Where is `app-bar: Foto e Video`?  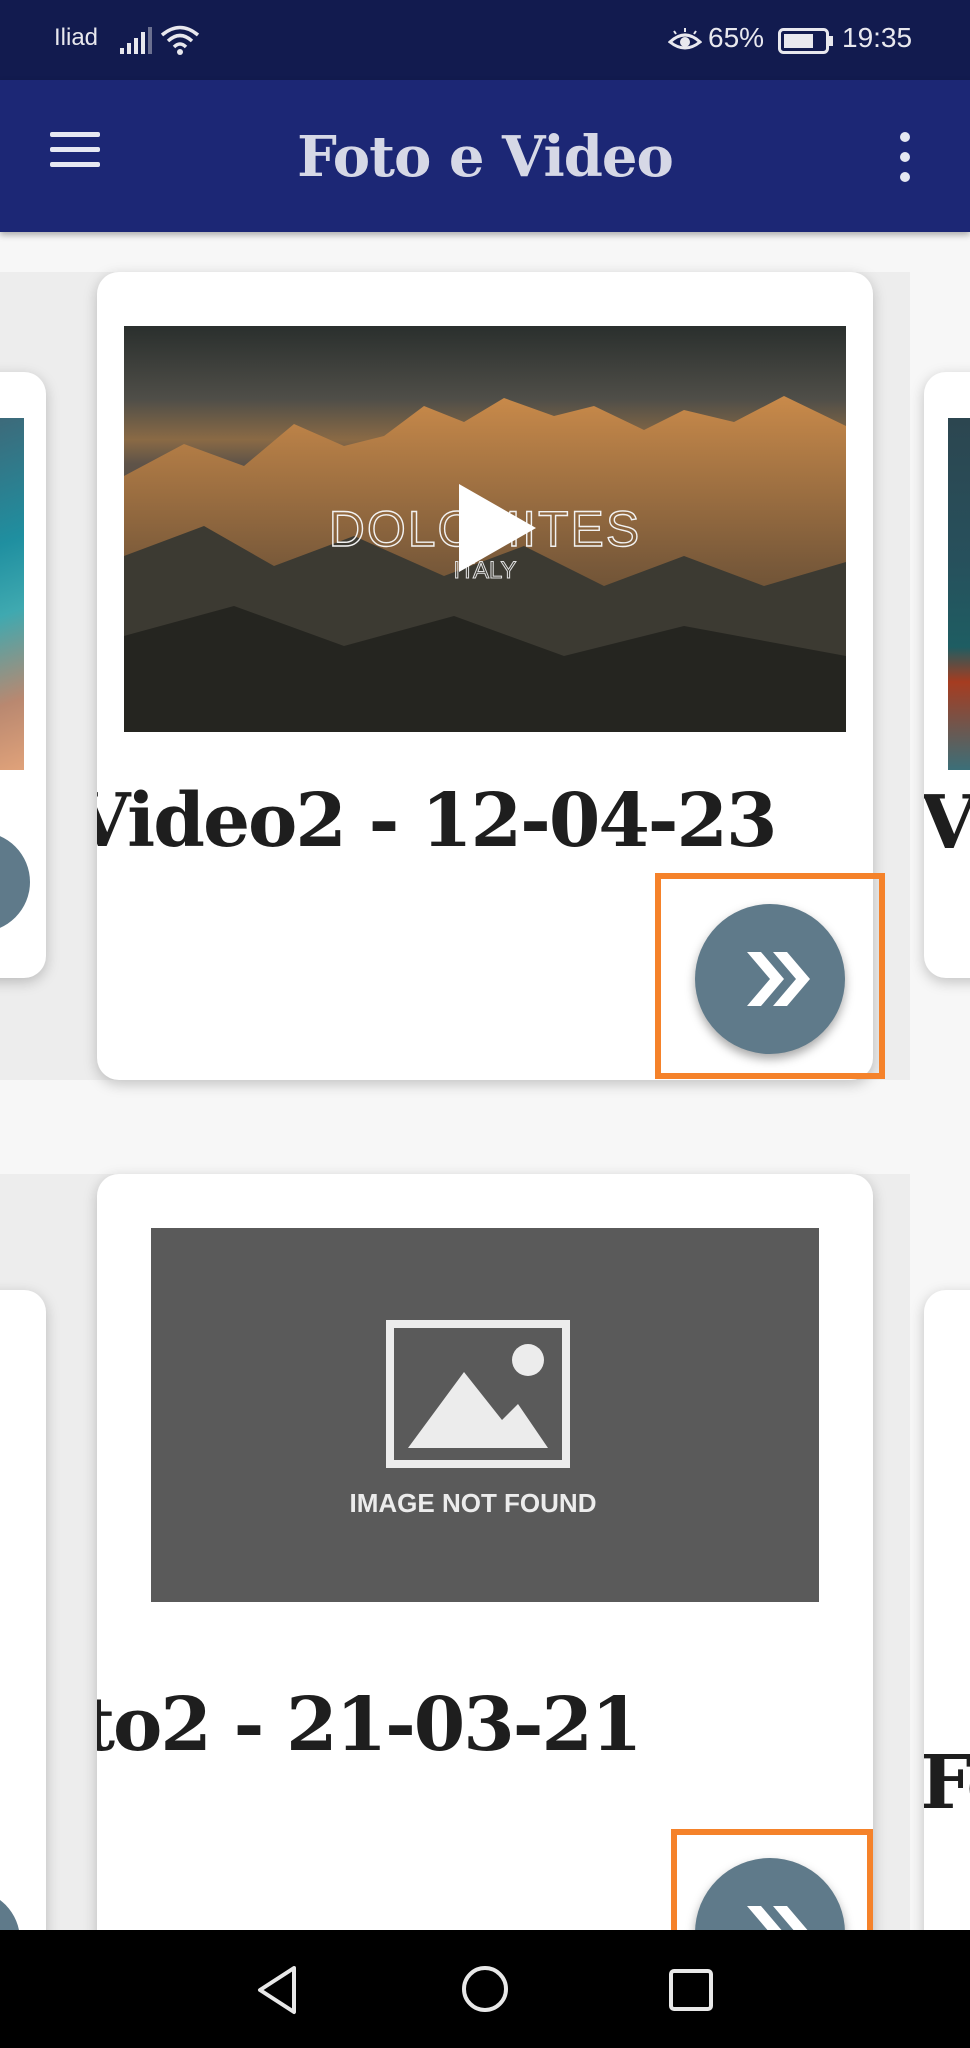
app-bar: Foto e Video is located at coordinates (485, 156).